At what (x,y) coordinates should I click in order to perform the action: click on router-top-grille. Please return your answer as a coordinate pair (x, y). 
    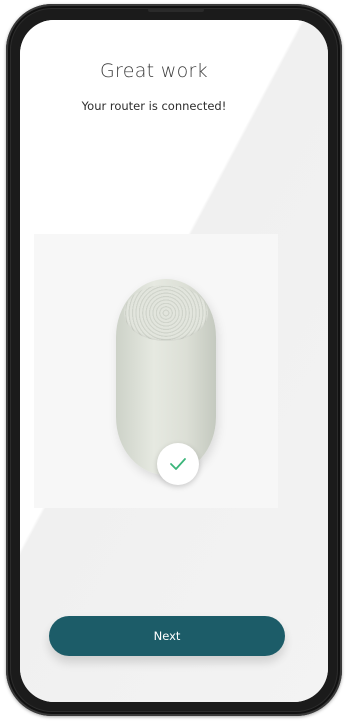
    Looking at the image, I should click on (166, 313).